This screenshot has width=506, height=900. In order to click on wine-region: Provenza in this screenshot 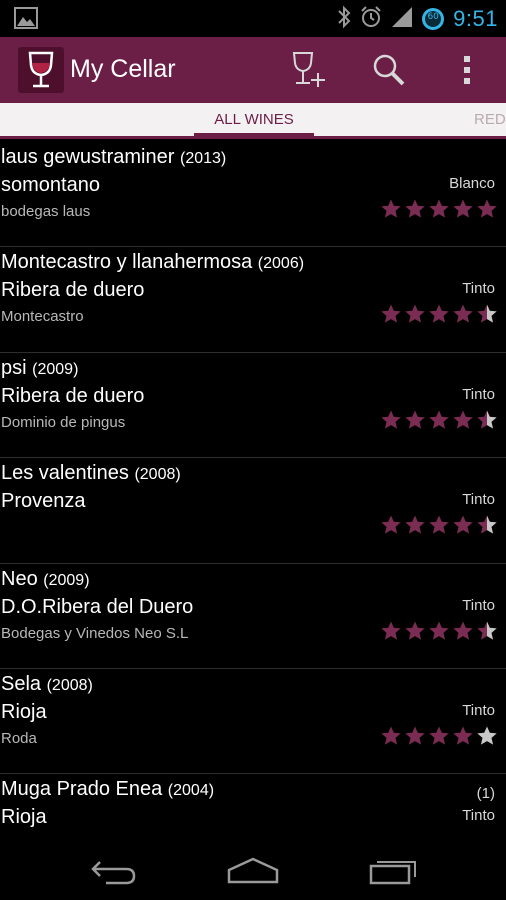, I will do `click(43, 501)`.